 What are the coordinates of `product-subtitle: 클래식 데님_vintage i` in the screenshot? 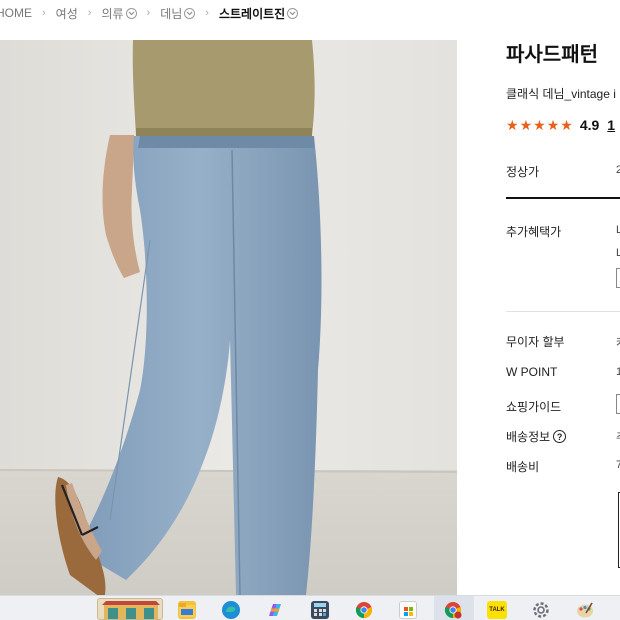 It's located at (561, 94).